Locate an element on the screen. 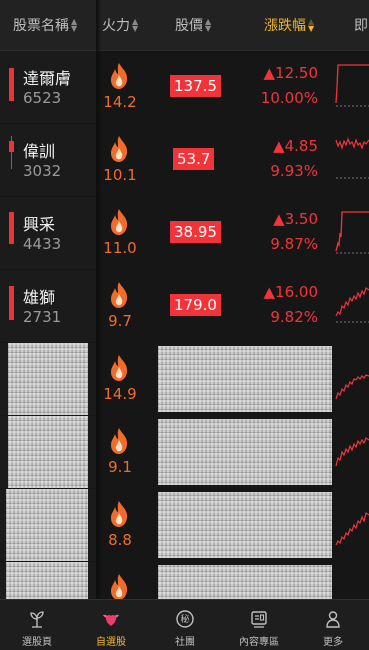 The height and width of the screenshot is (650, 369). sort-firepower: 火力 ▲ ▼ is located at coordinates (120, 25).